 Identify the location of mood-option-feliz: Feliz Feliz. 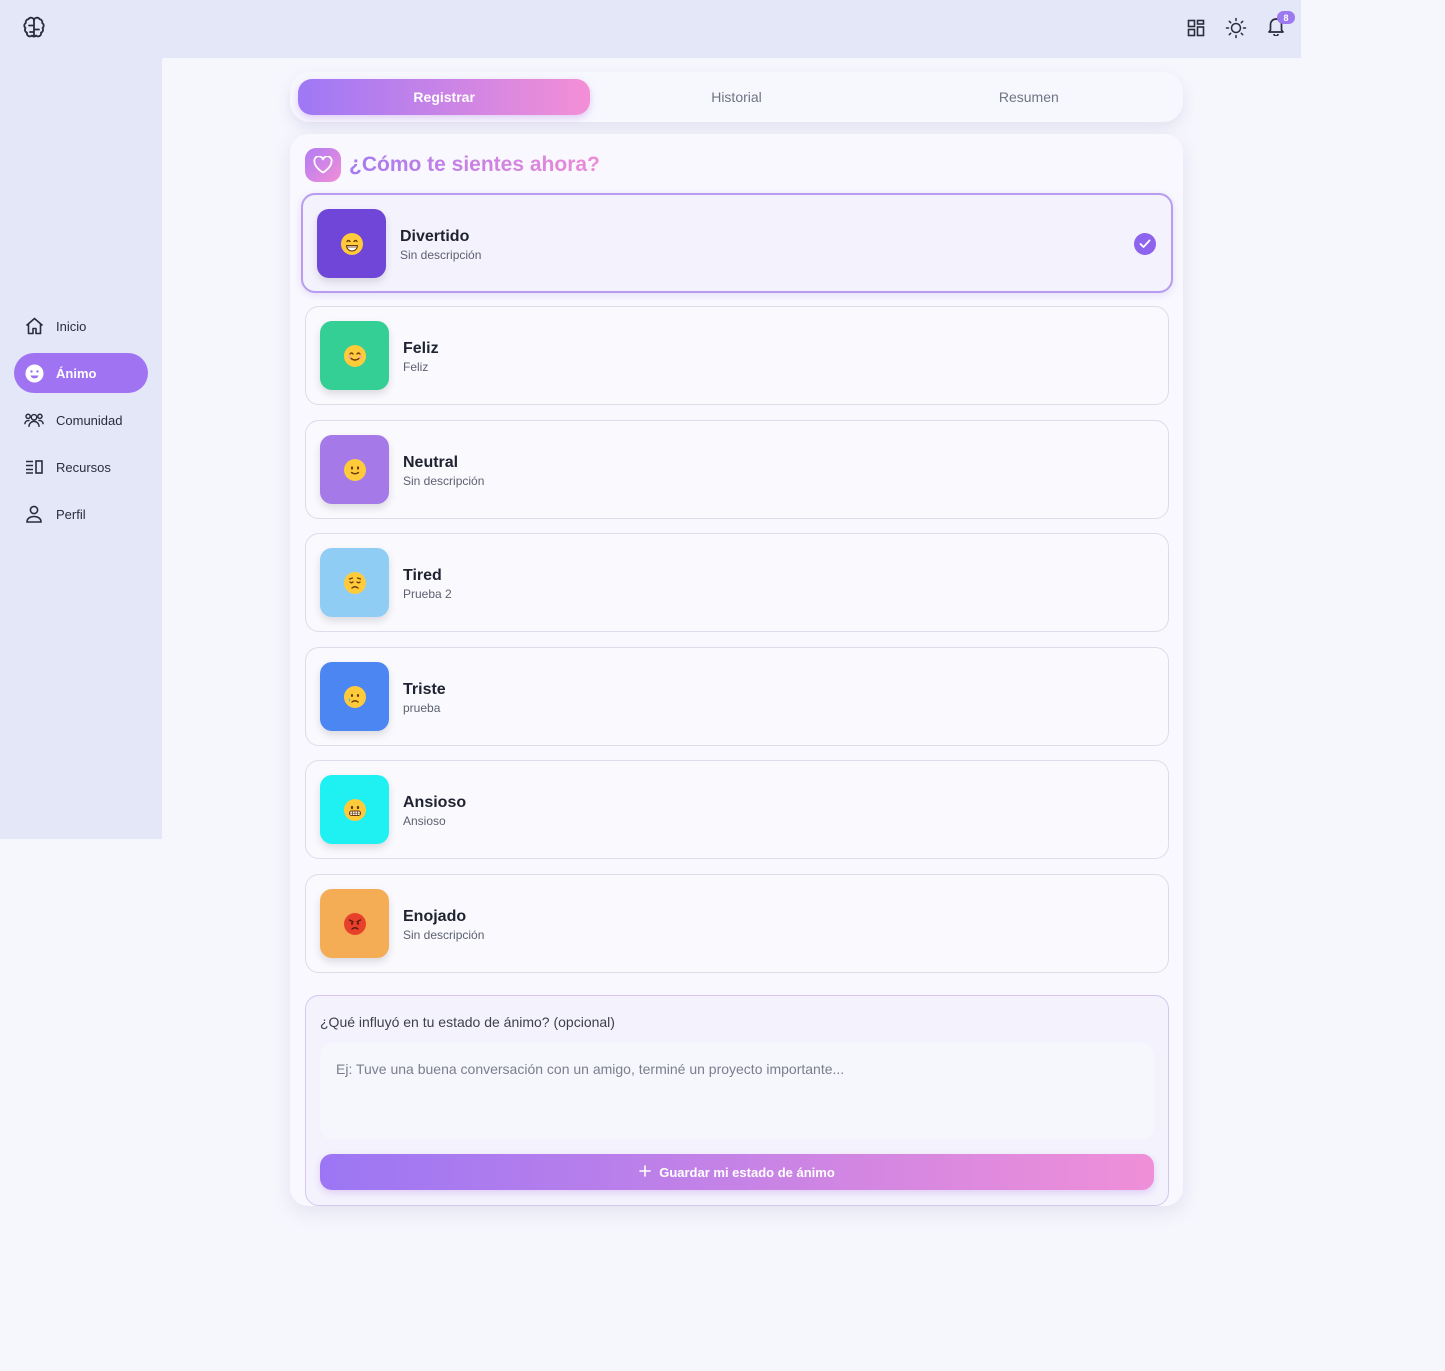
(737, 355).